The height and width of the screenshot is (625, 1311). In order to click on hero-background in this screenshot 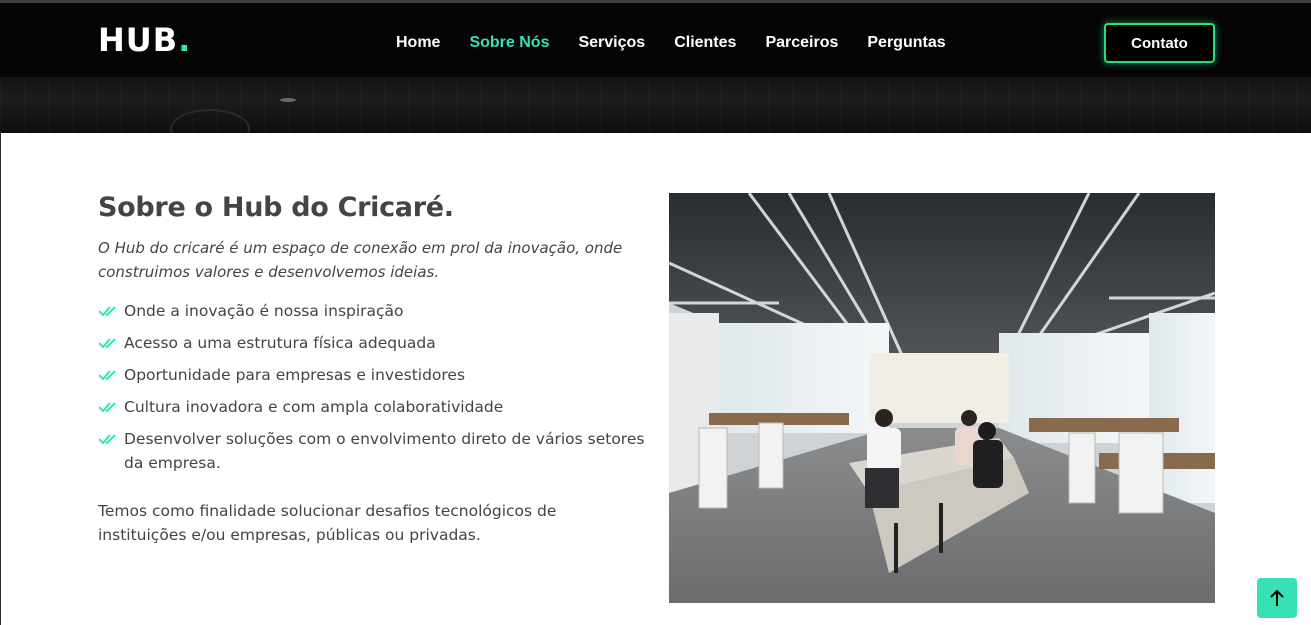, I will do `click(655, 105)`.